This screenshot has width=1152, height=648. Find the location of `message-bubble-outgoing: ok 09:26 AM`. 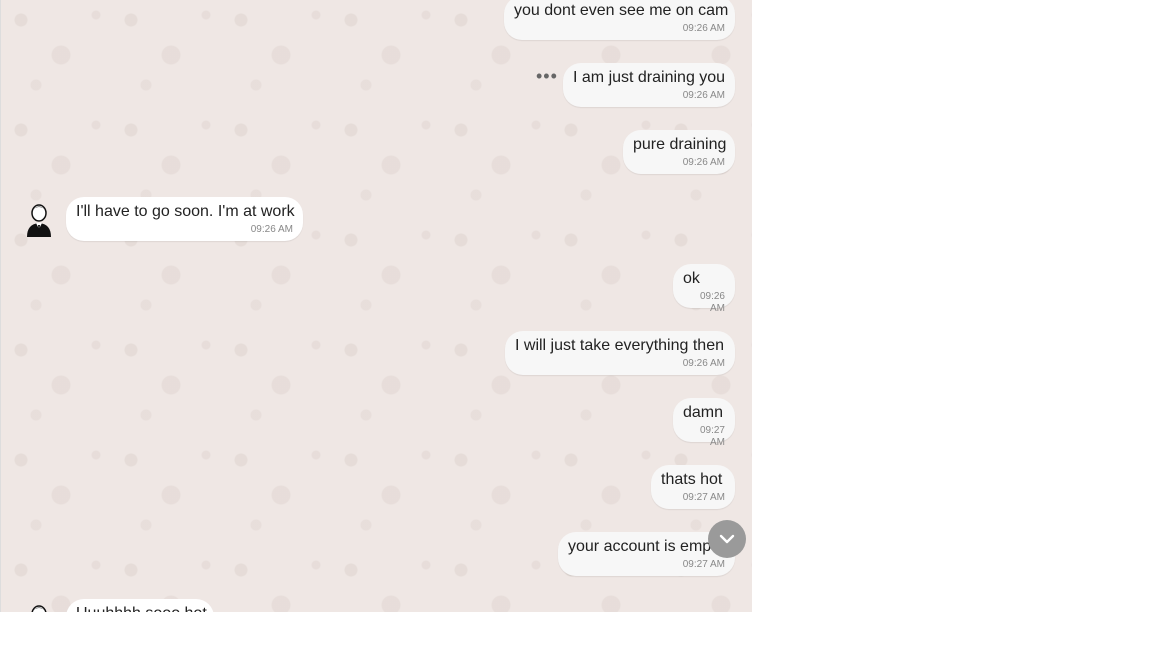

message-bubble-outgoing: ok 09:26 AM is located at coordinates (704, 289).